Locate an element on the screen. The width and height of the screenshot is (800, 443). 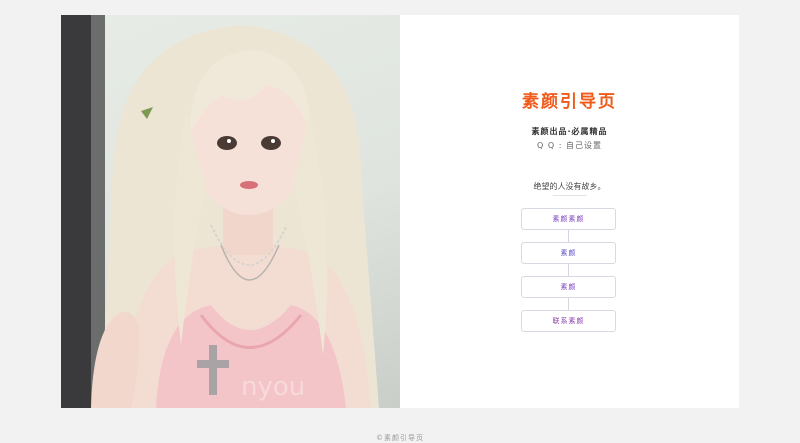
link-button-2: 素颜 is located at coordinates (568, 253).